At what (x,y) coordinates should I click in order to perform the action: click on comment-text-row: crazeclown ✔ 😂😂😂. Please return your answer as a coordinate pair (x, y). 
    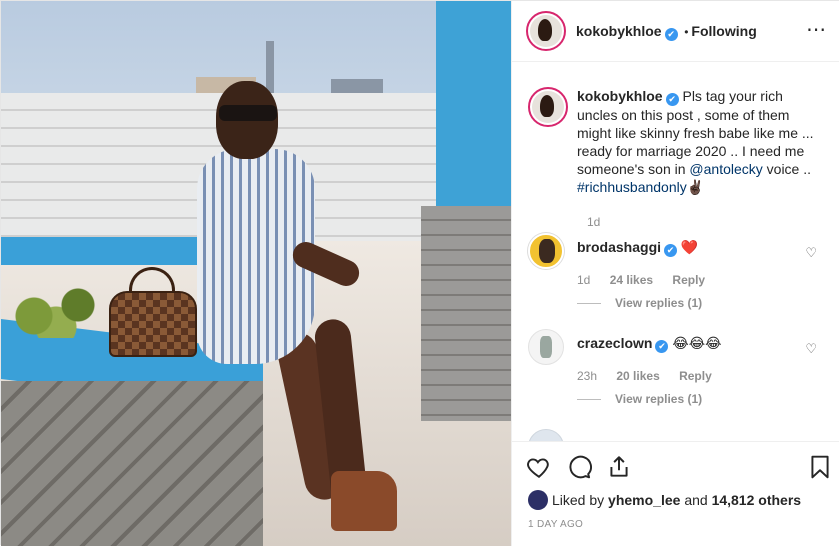
    Looking at the image, I should click on (649, 344).